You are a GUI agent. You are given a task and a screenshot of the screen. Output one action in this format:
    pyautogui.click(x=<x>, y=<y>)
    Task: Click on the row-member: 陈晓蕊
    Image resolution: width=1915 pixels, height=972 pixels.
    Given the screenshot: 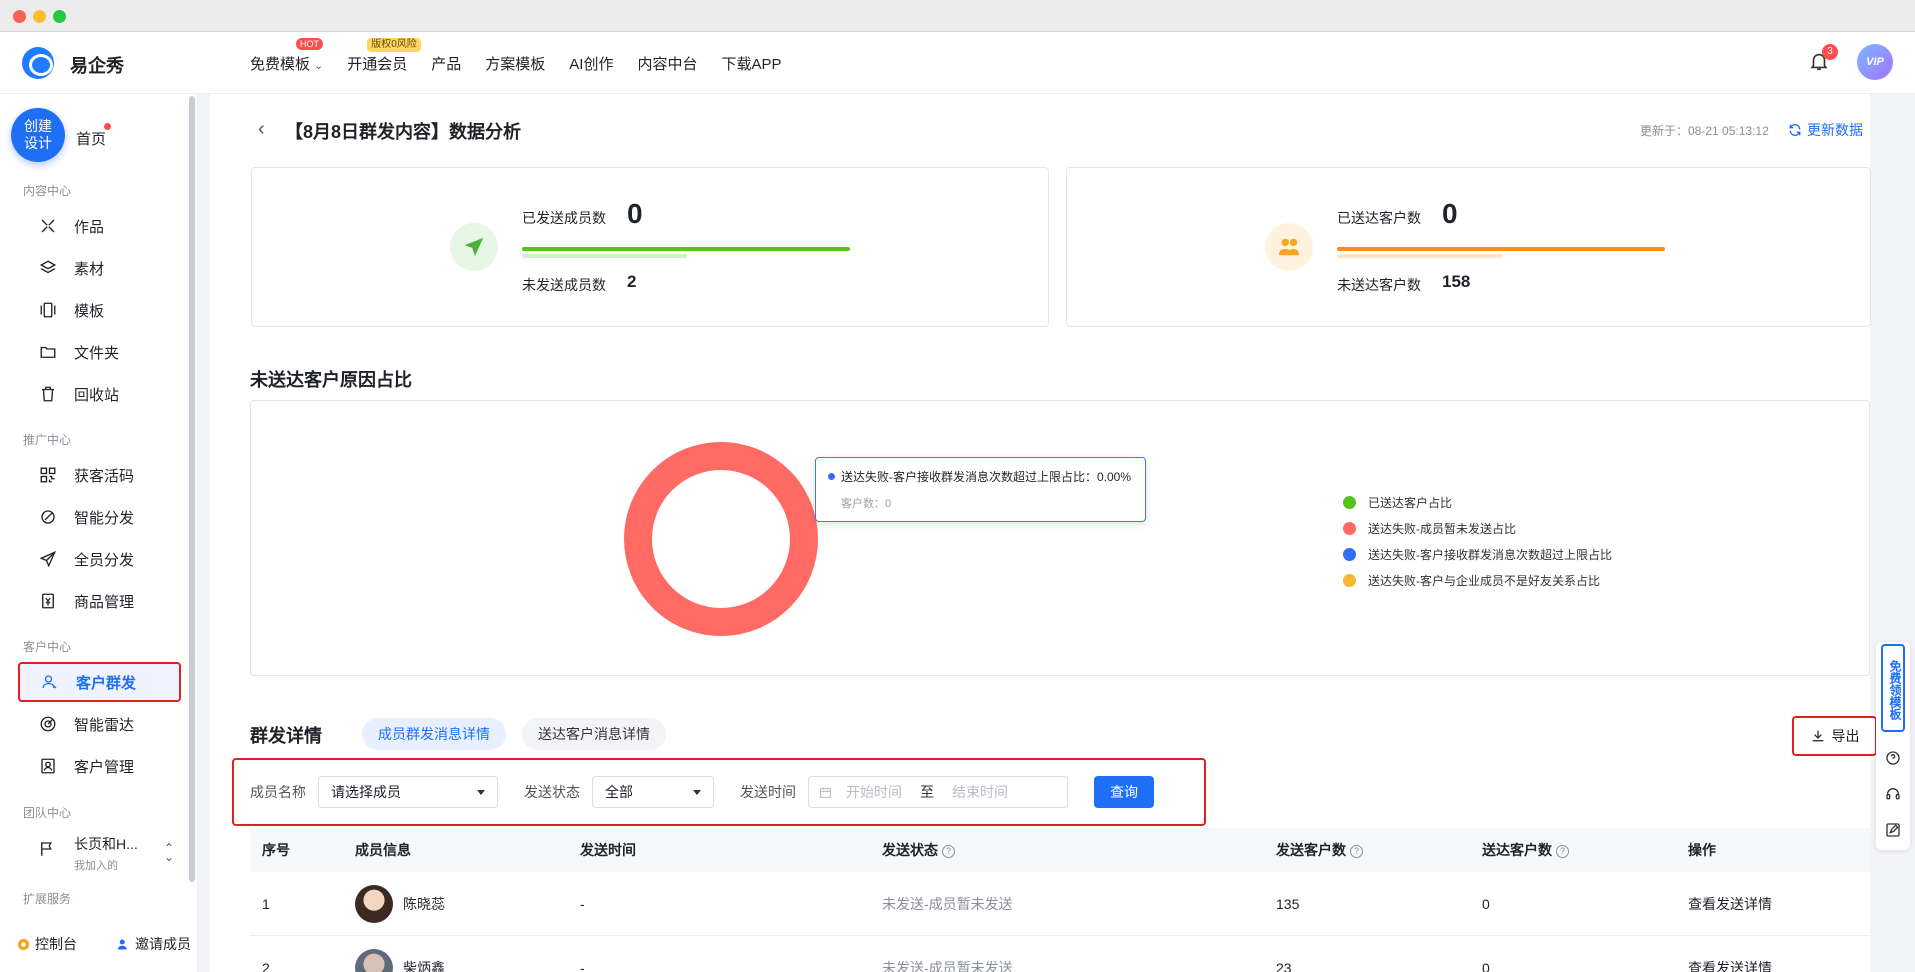 What is the action you would take?
    pyautogui.click(x=467, y=903)
    